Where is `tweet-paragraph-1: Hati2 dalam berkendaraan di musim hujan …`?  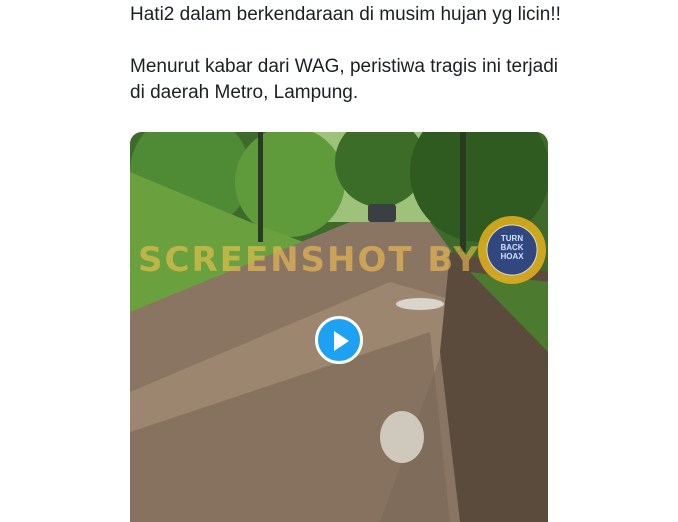 tweet-paragraph-1: Hati2 dalam berkendaraan di musim hujan … is located at coordinates (345, 14).